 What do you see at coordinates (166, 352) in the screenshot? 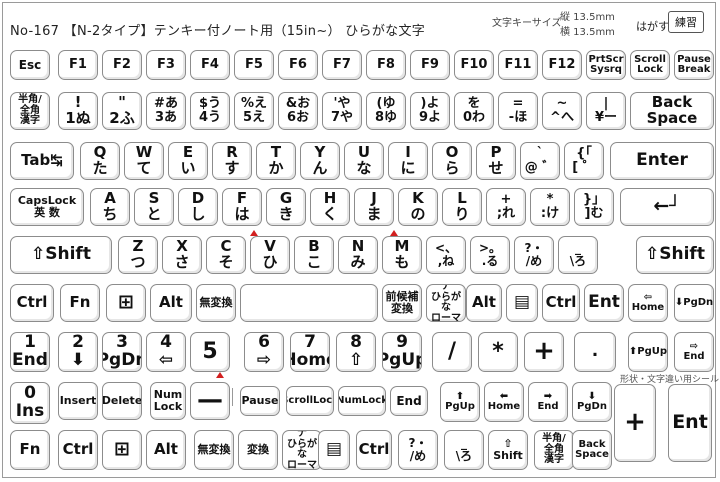
I see `key-sticker-n4: 4 ⇦` at bounding box center [166, 352].